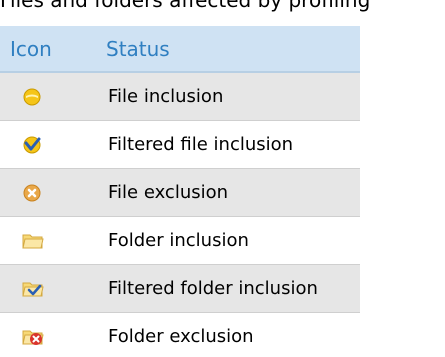 This screenshot has height=357, width=445. Describe the element at coordinates (48, 49) in the screenshot. I see `icon-column-header: Icon` at that location.